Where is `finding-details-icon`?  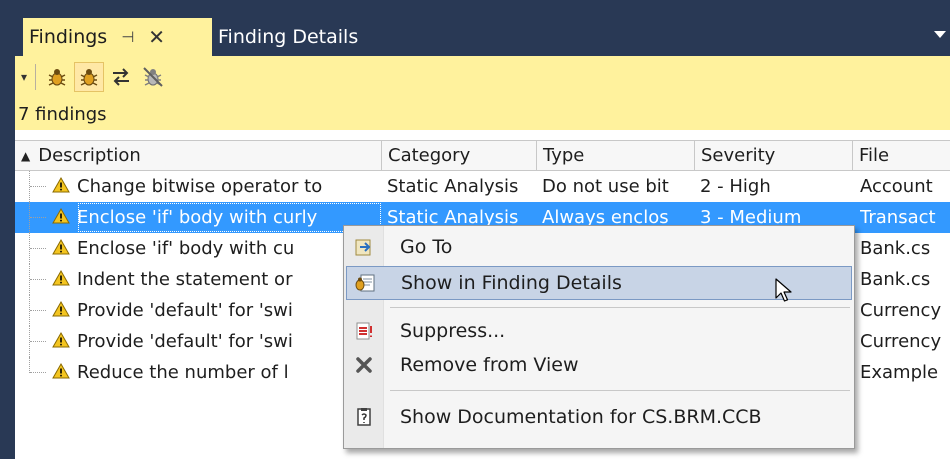 finding-details-icon is located at coordinates (365, 283).